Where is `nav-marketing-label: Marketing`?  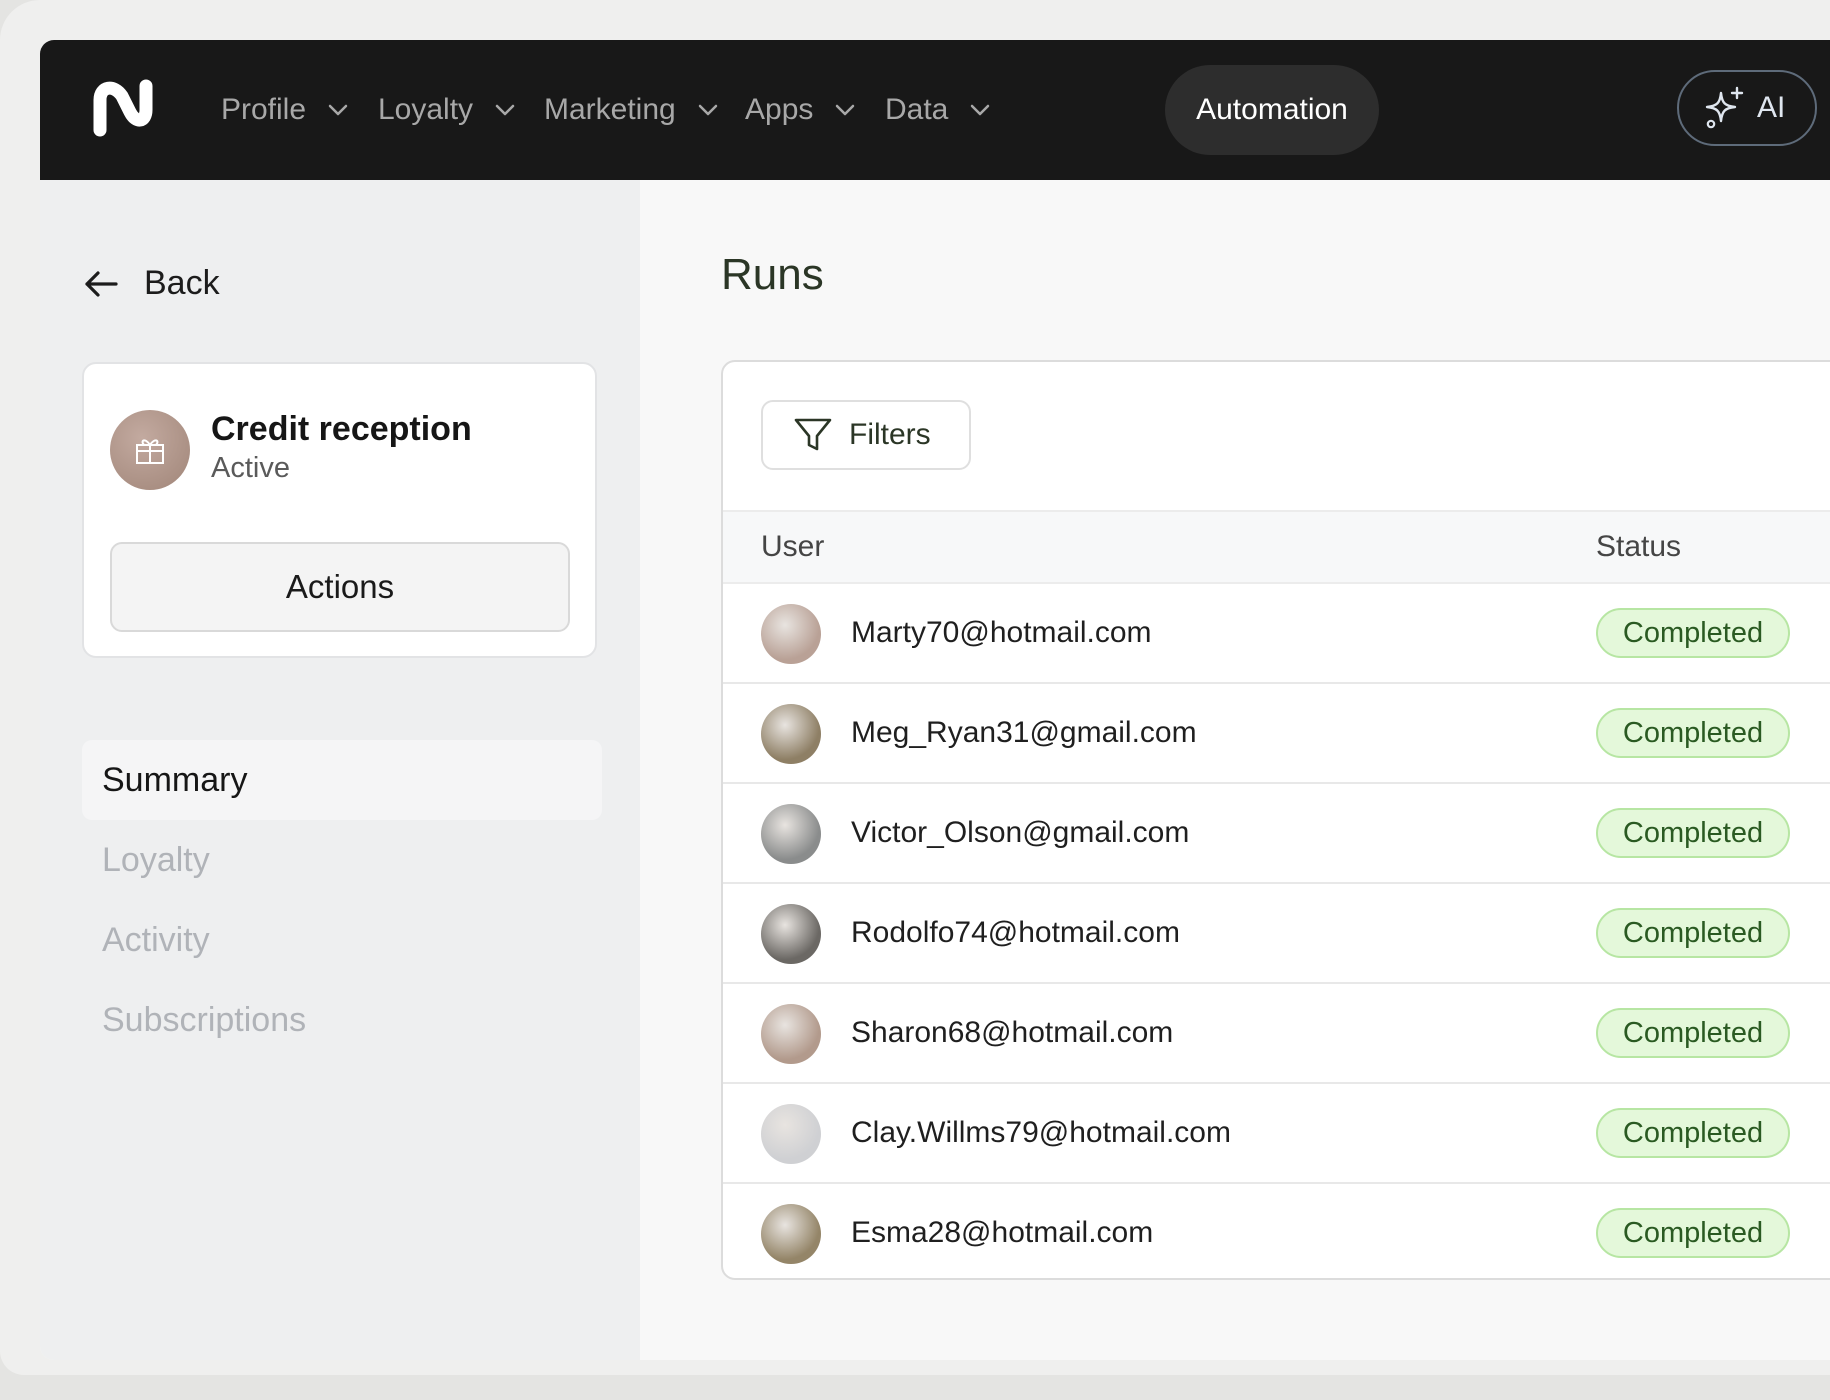
nav-marketing-label: Marketing is located at coordinates (610, 109).